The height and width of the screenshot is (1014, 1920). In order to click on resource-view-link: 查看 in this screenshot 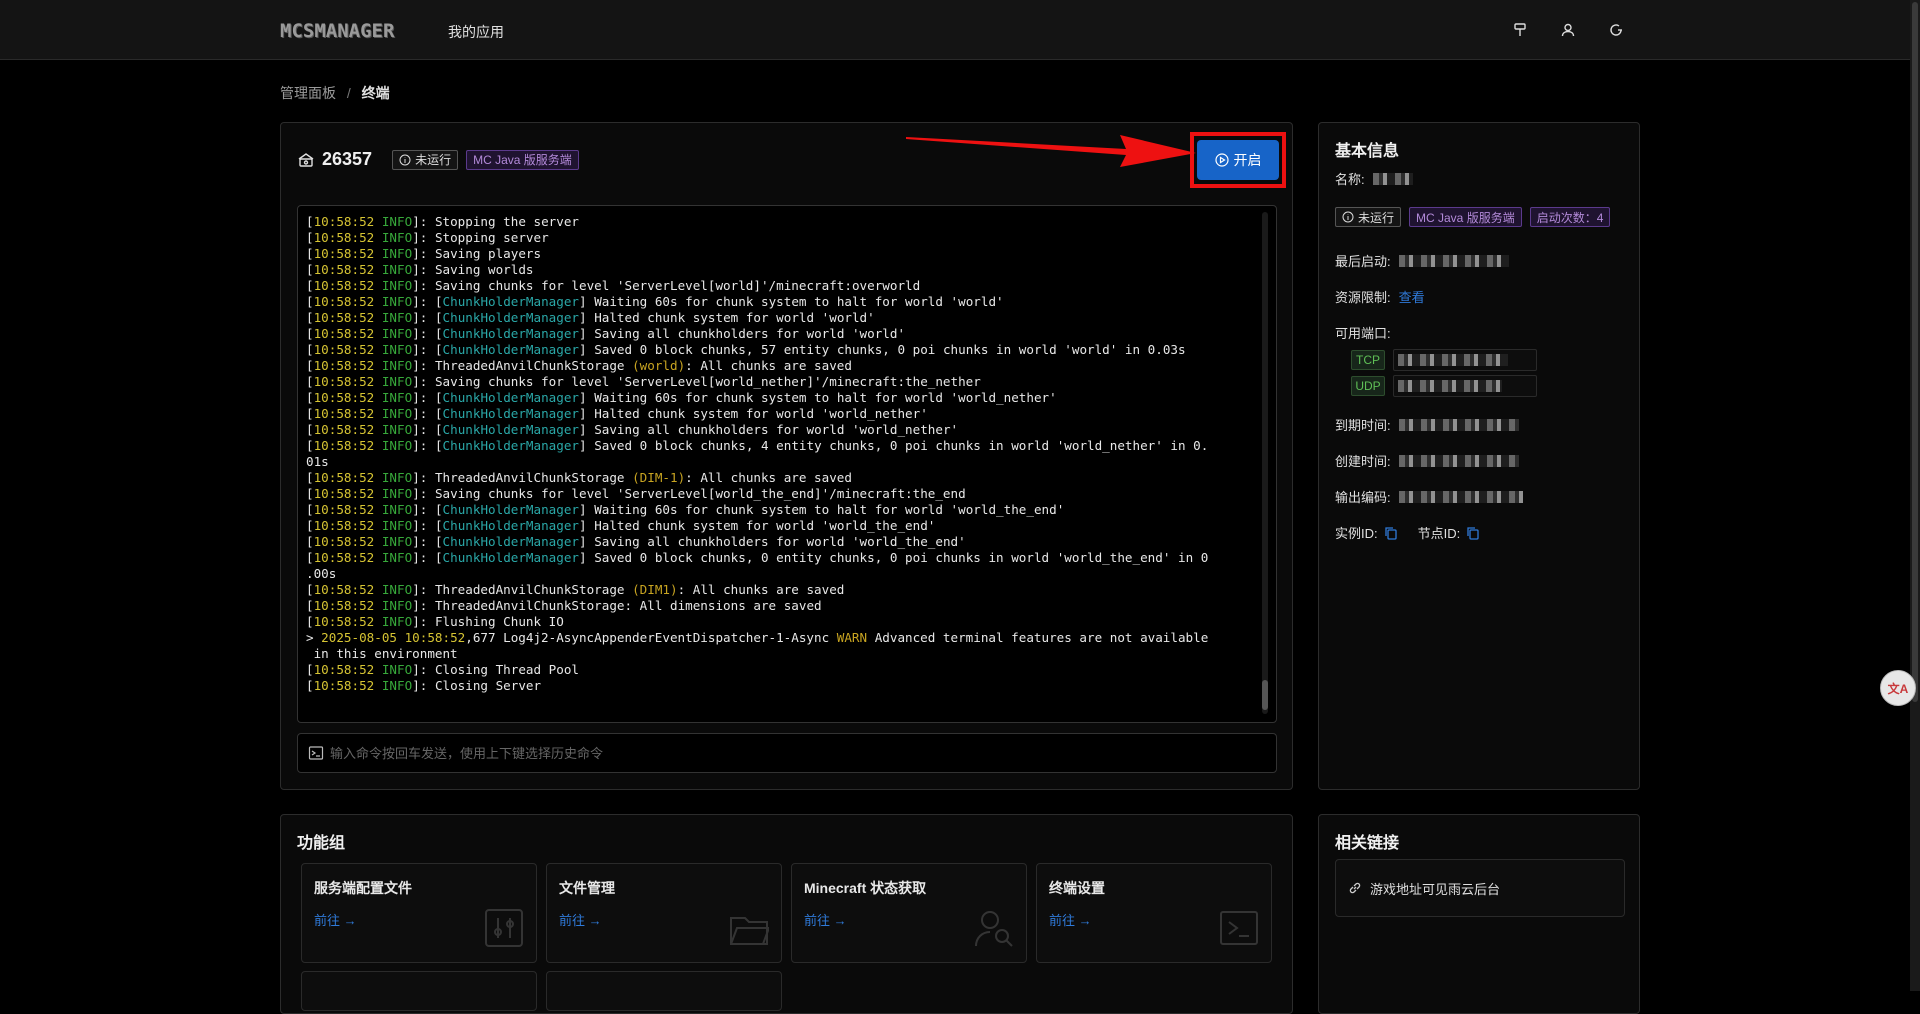, I will do `click(1412, 296)`.